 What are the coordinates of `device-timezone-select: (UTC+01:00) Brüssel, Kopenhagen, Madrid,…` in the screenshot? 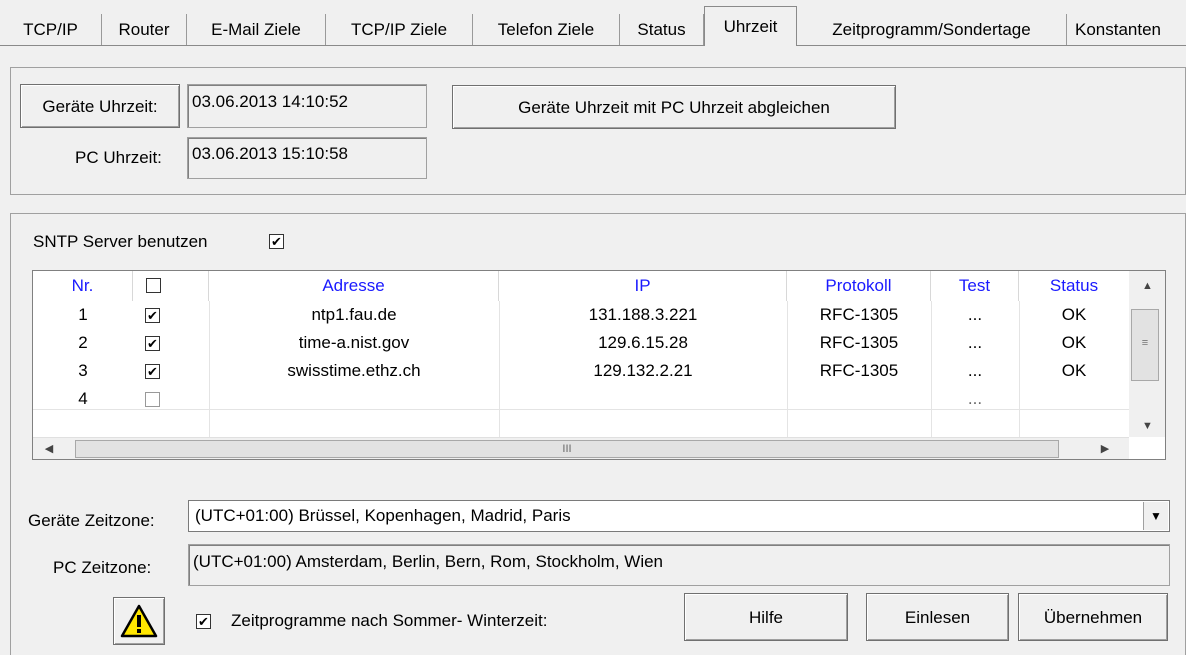 It's located at (679, 516).